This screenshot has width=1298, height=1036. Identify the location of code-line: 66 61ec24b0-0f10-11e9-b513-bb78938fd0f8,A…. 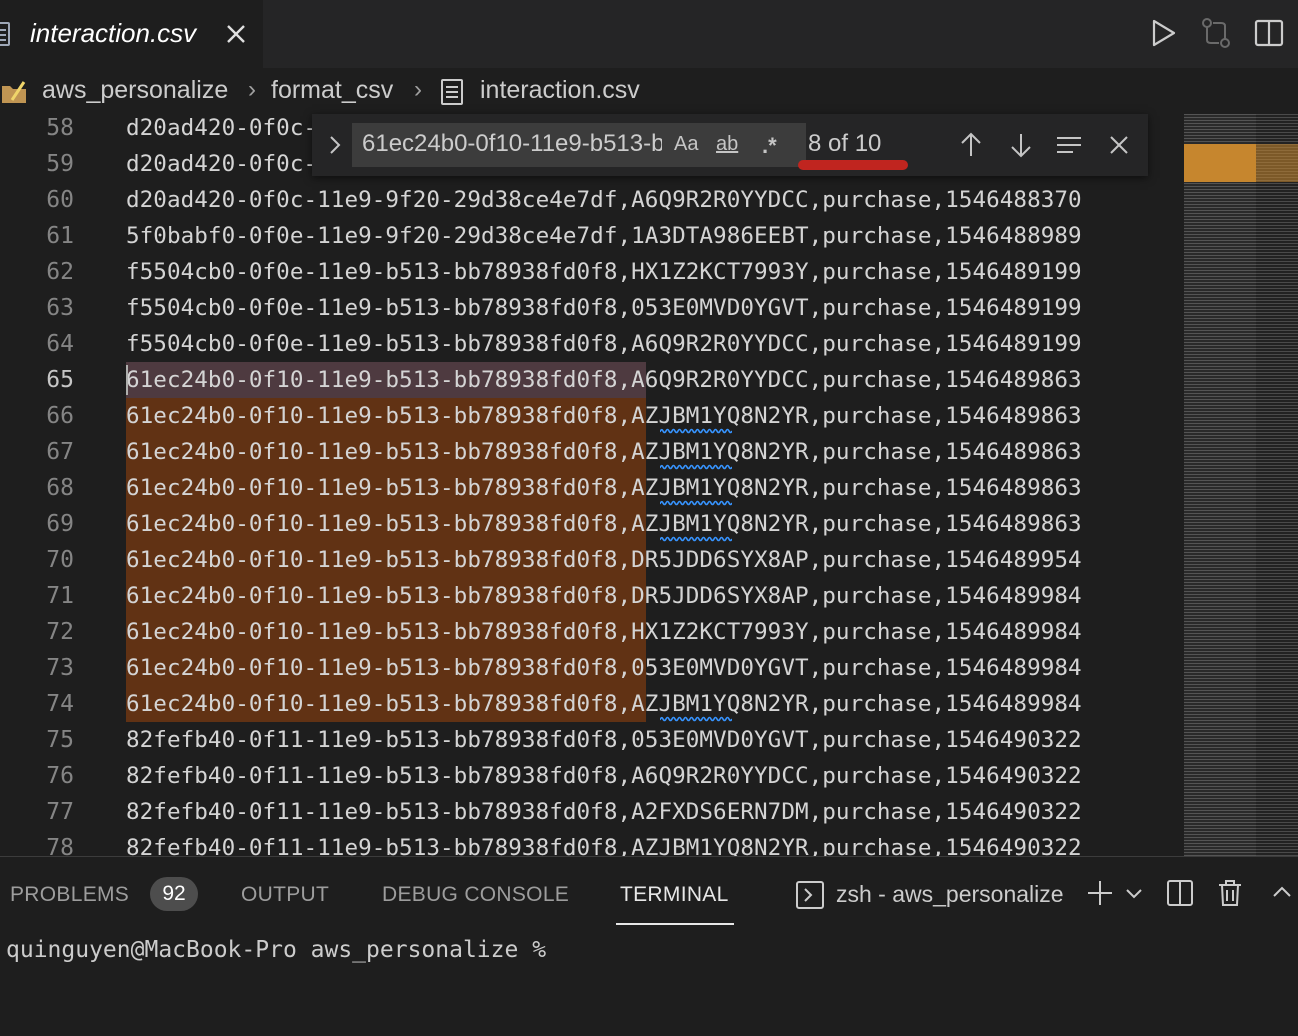
(590, 416).